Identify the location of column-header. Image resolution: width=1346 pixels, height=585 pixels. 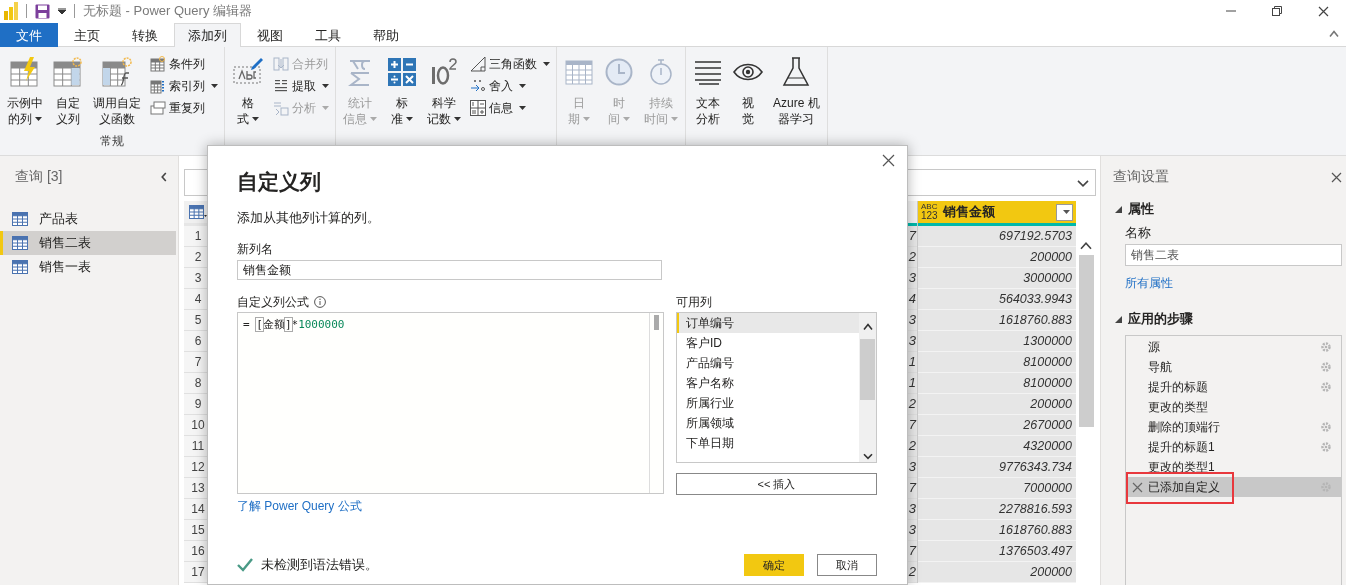
(912, 213).